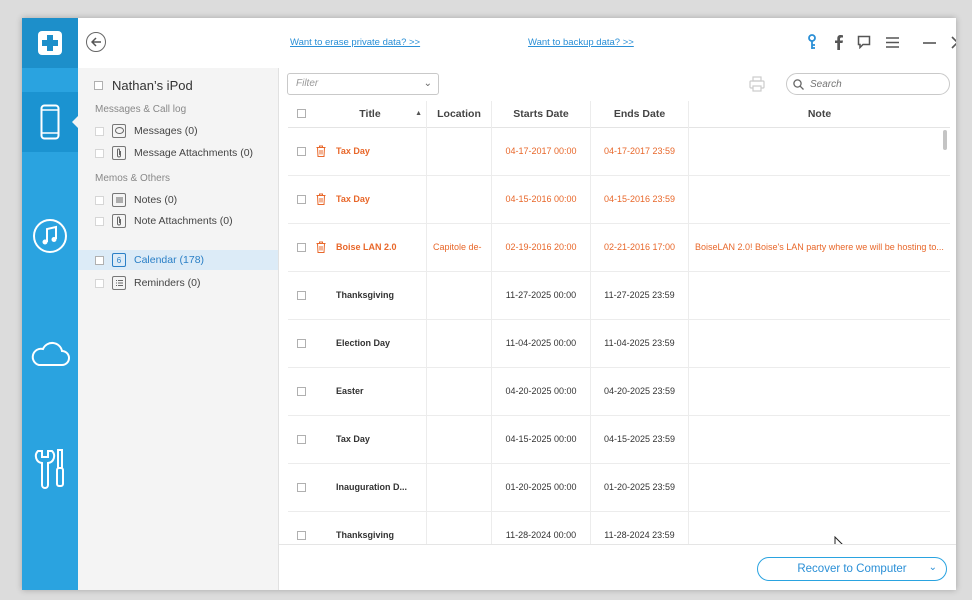 The width and height of the screenshot is (972, 600). I want to click on column-header-starts-date: Starts Date, so click(541, 114).